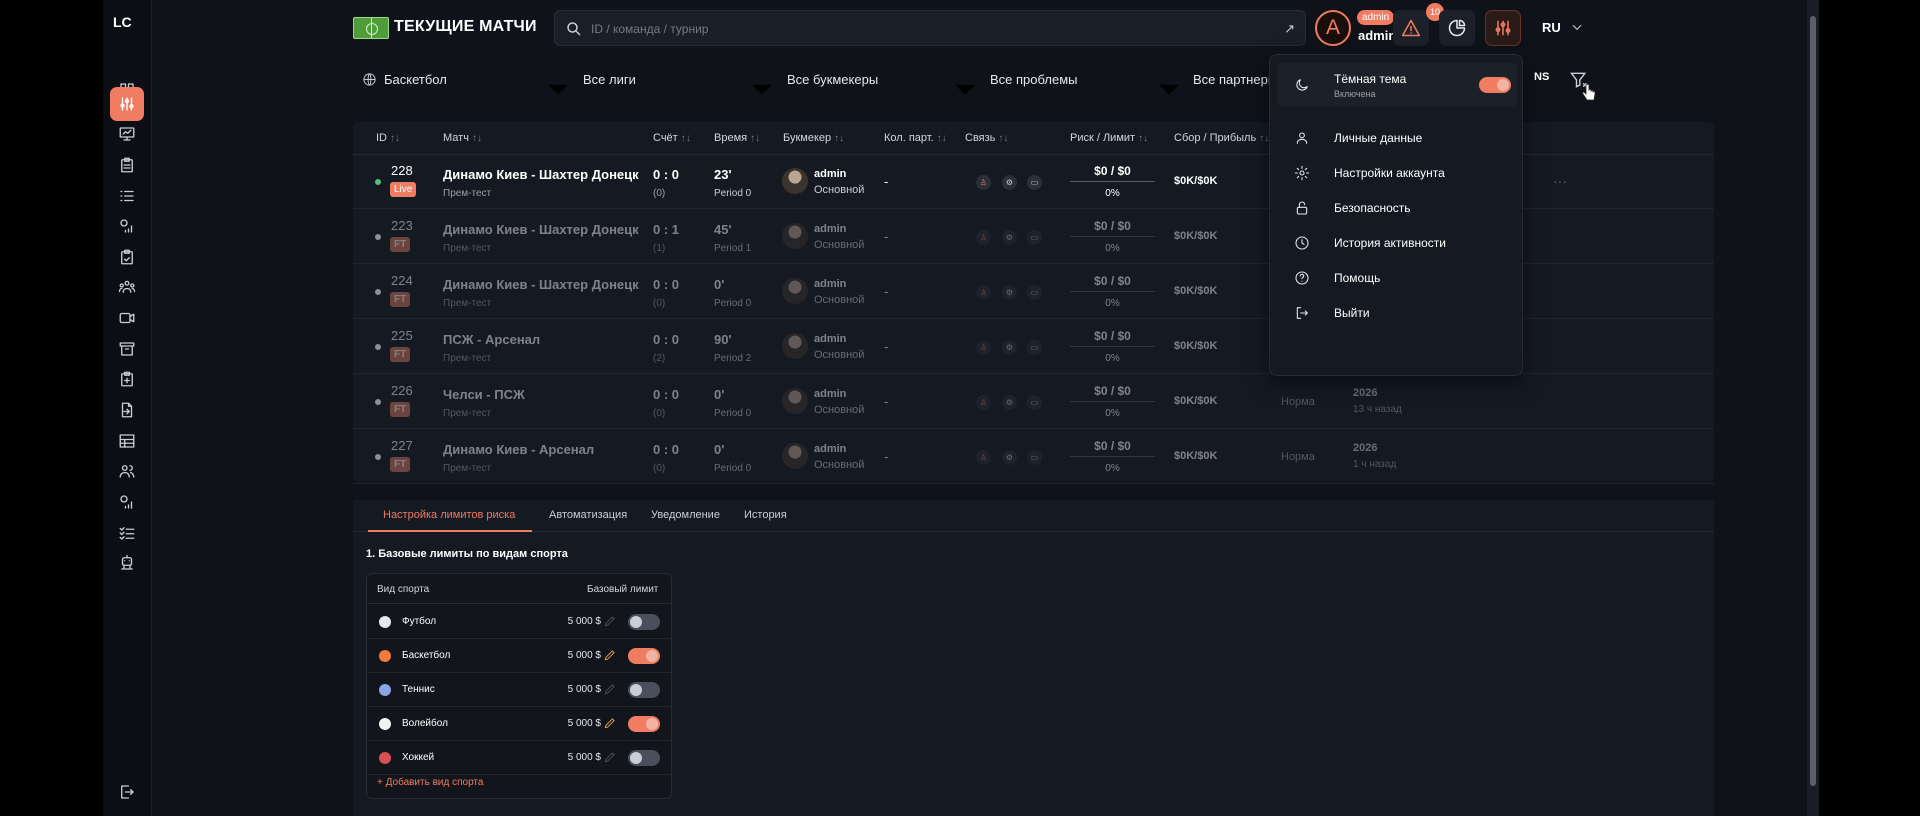 The height and width of the screenshot is (816, 1920). Describe the element at coordinates (1551, 27) in the screenshot. I see `language-selector: RU` at that location.